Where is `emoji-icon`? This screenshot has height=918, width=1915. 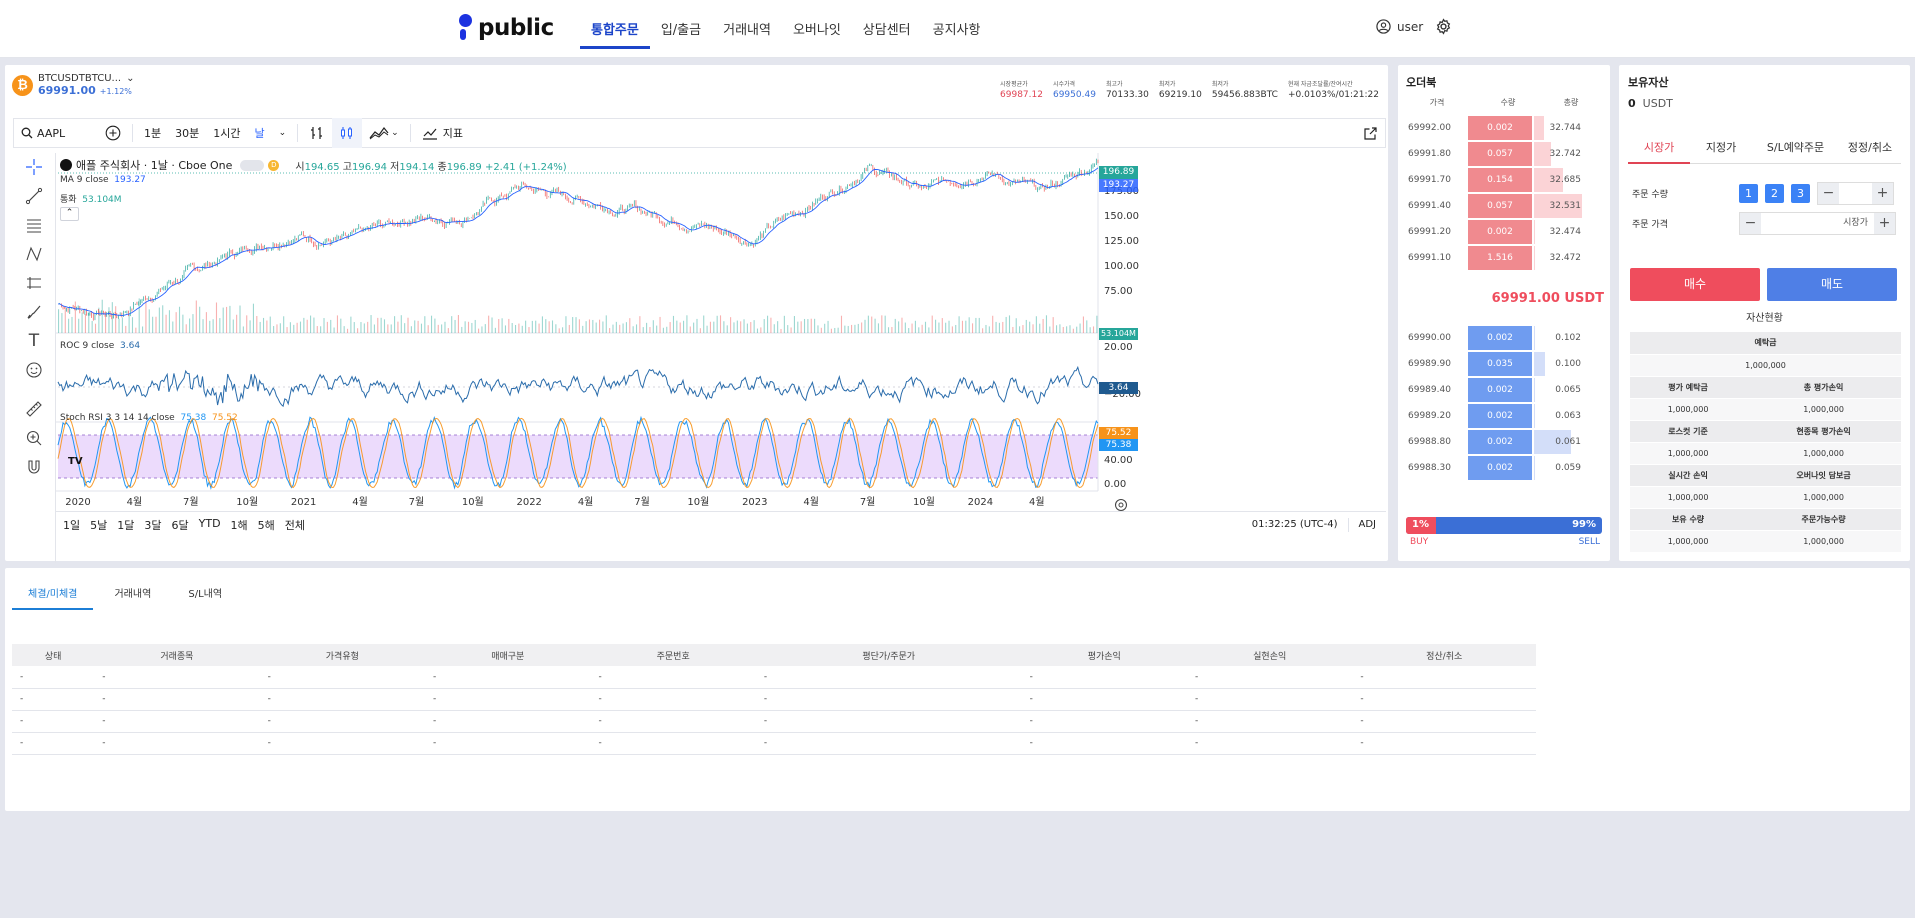 emoji-icon is located at coordinates (34, 370).